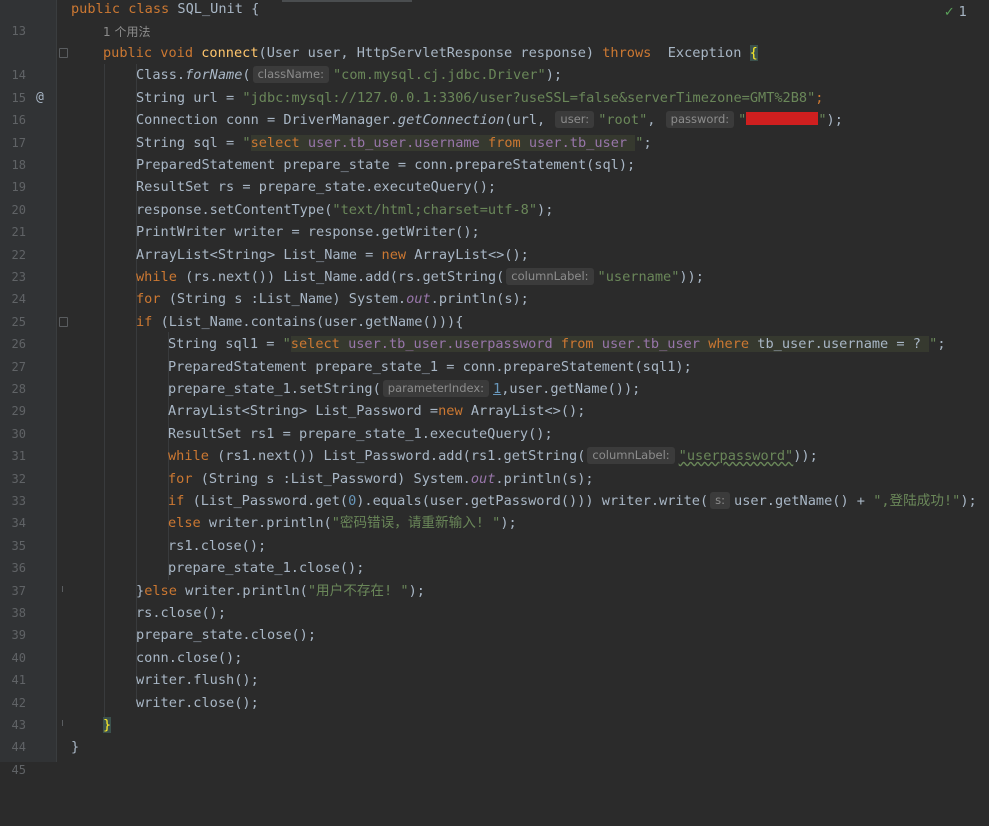  What do you see at coordinates (214, 75) in the screenshot?
I see `code-token: forName` at bounding box center [214, 75].